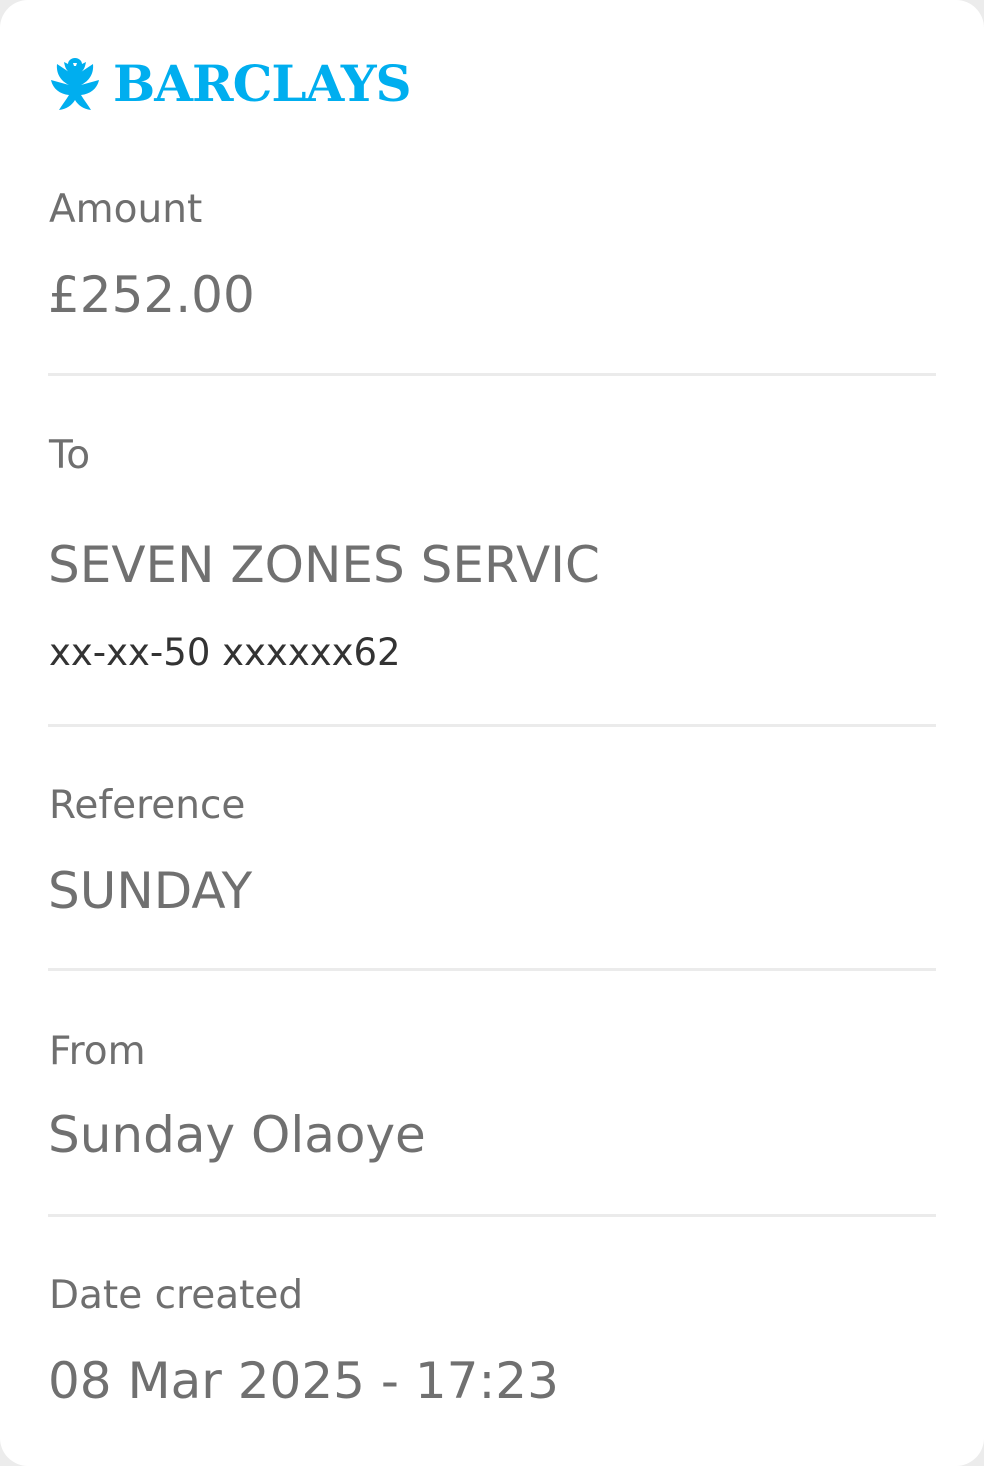 The width and height of the screenshot is (984, 1466). I want to click on amount-value: £252.00, so click(151, 295).